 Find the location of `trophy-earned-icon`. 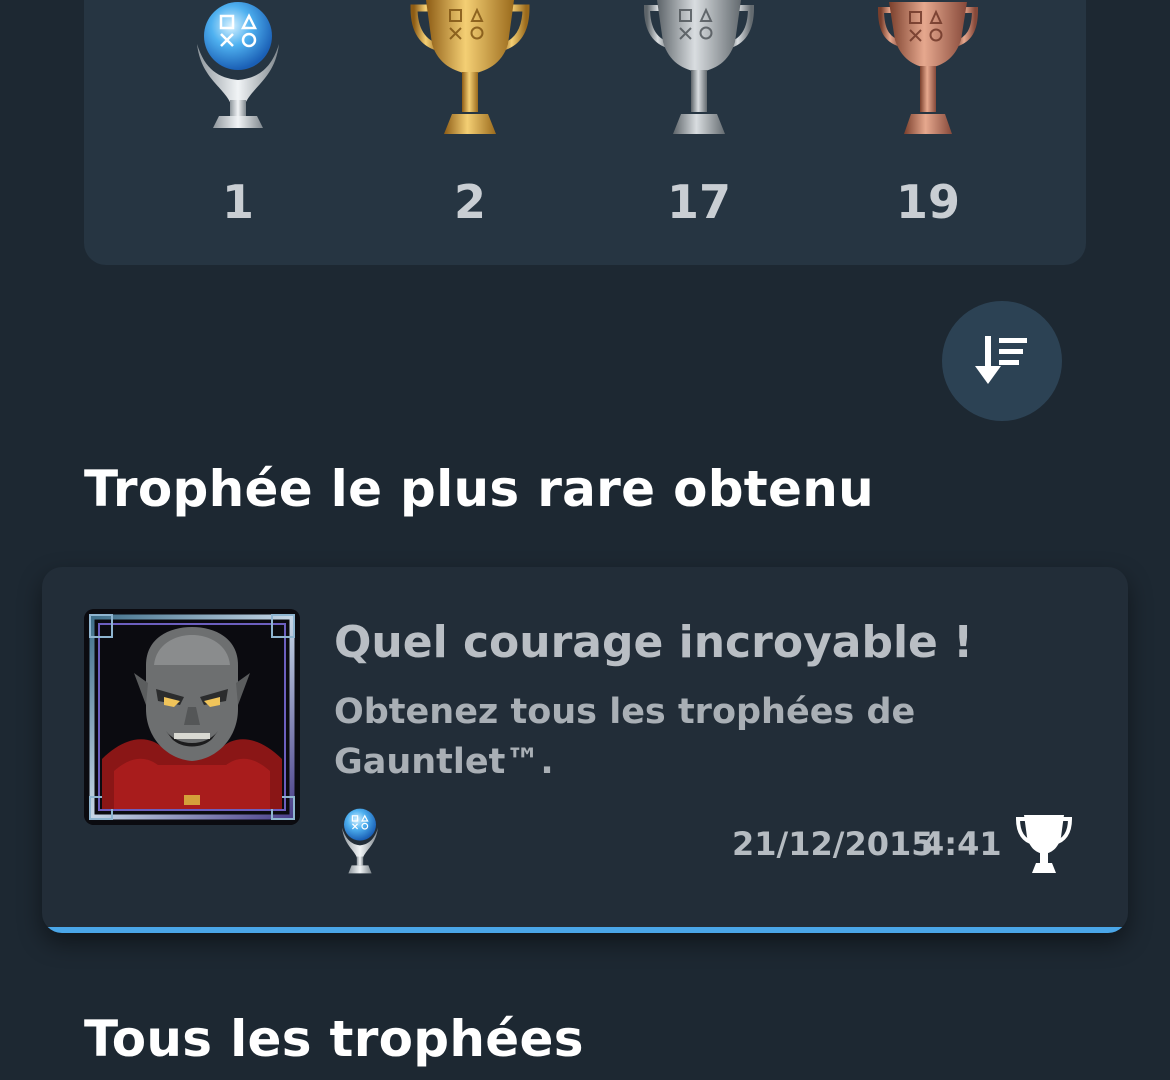

trophy-earned-icon is located at coordinates (1044, 846).